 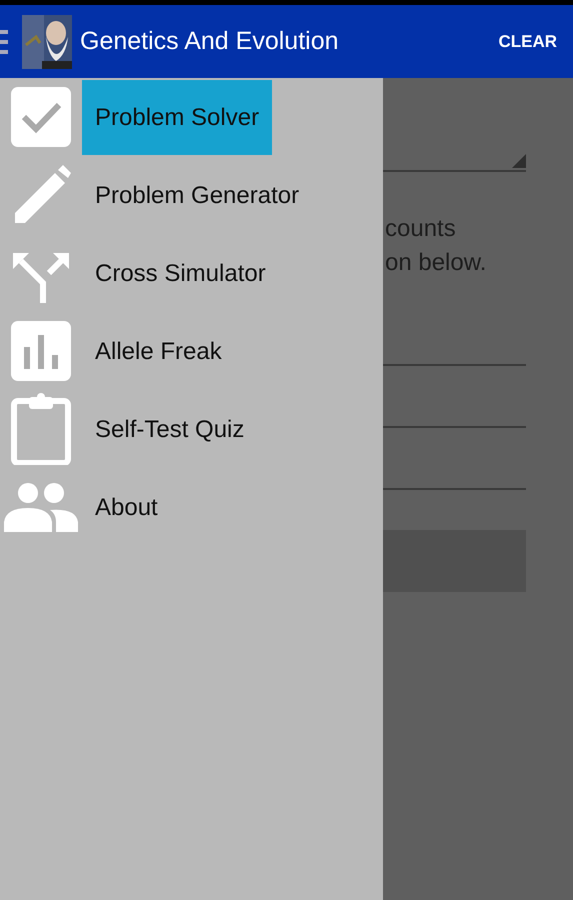 I want to click on dropdown-arrow-icon, so click(x=519, y=161).